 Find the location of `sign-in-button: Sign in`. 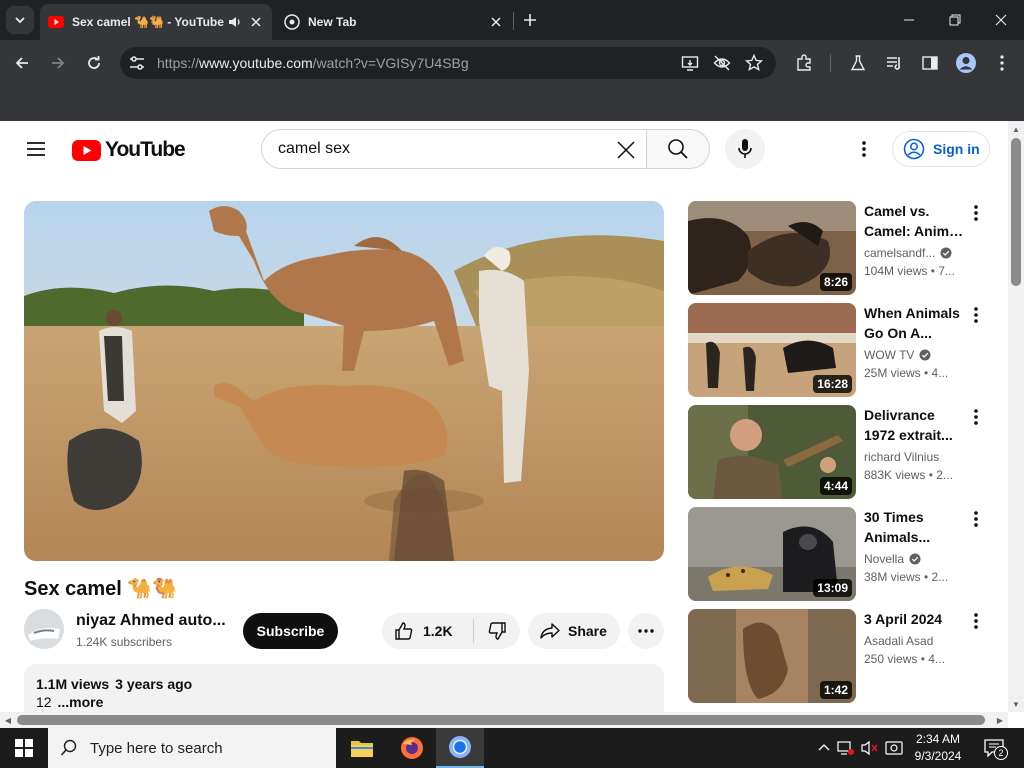

sign-in-button: Sign in is located at coordinates (941, 149).